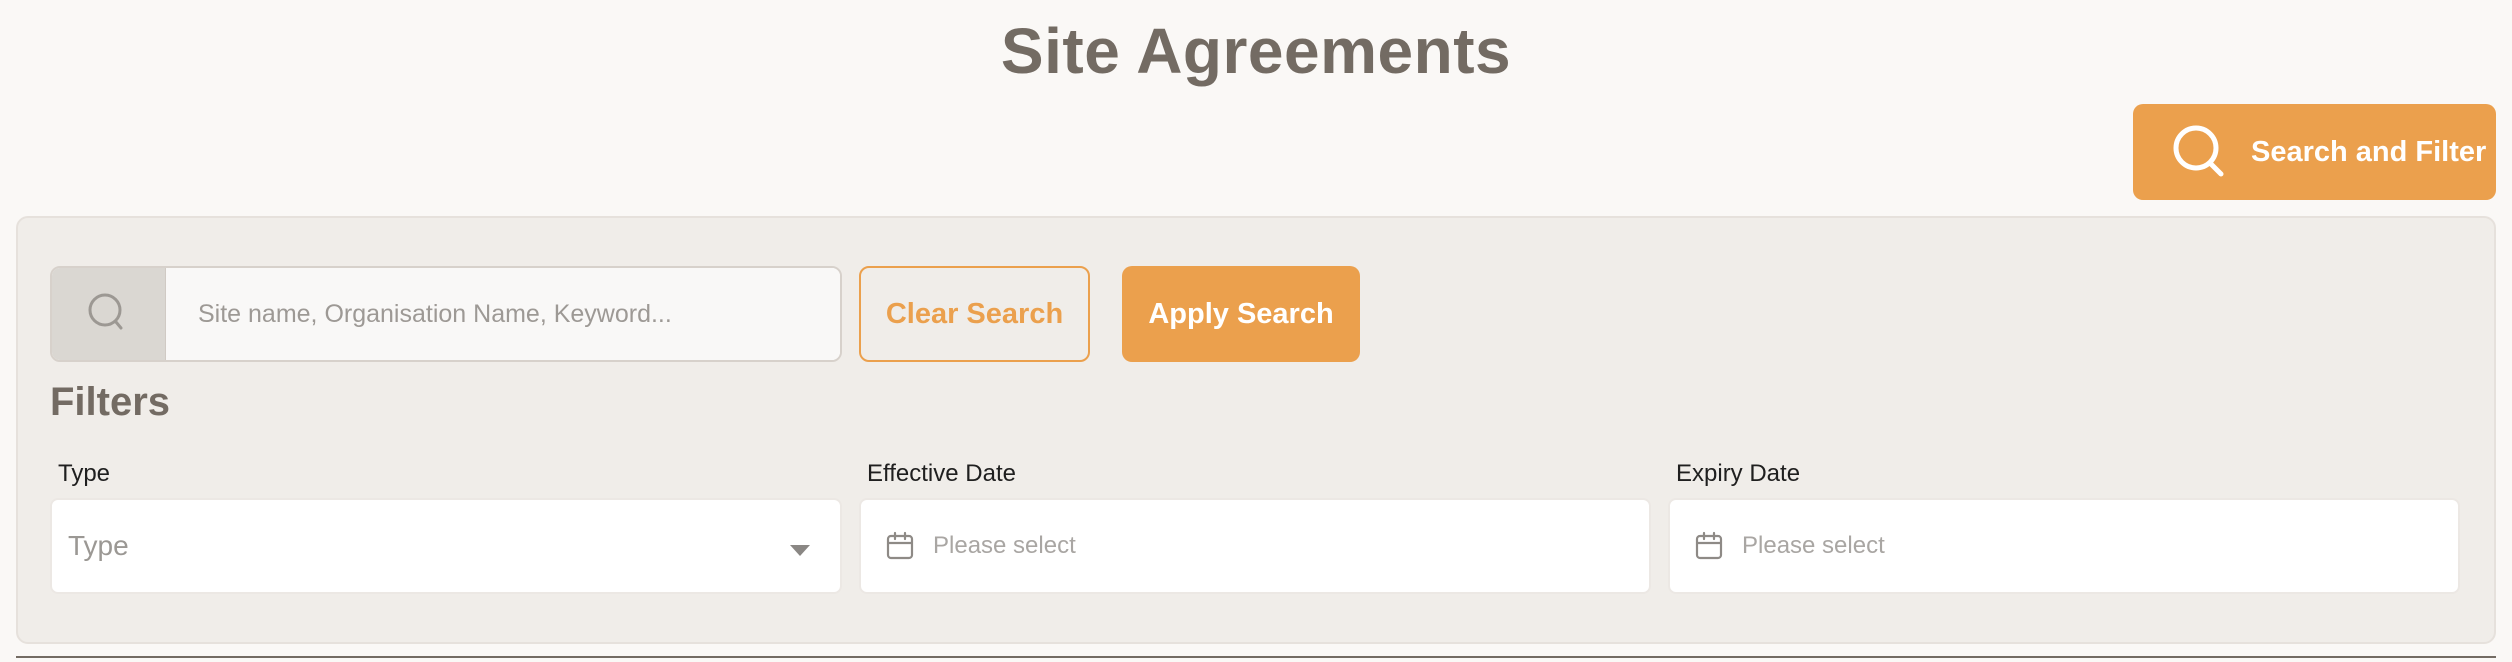 This screenshot has width=2512, height=662. I want to click on effective-date-picker: Please select, so click(1255, 546).